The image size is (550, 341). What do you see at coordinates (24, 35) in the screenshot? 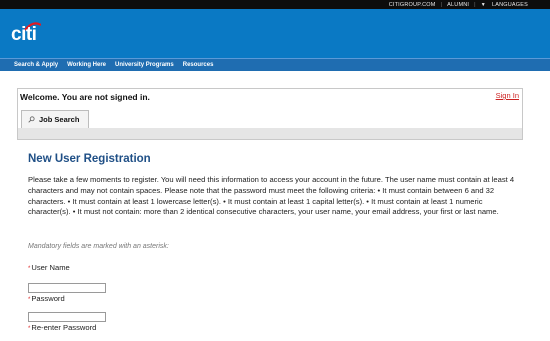
I see `citi-logo: citi` at bounding box center [24, 35].